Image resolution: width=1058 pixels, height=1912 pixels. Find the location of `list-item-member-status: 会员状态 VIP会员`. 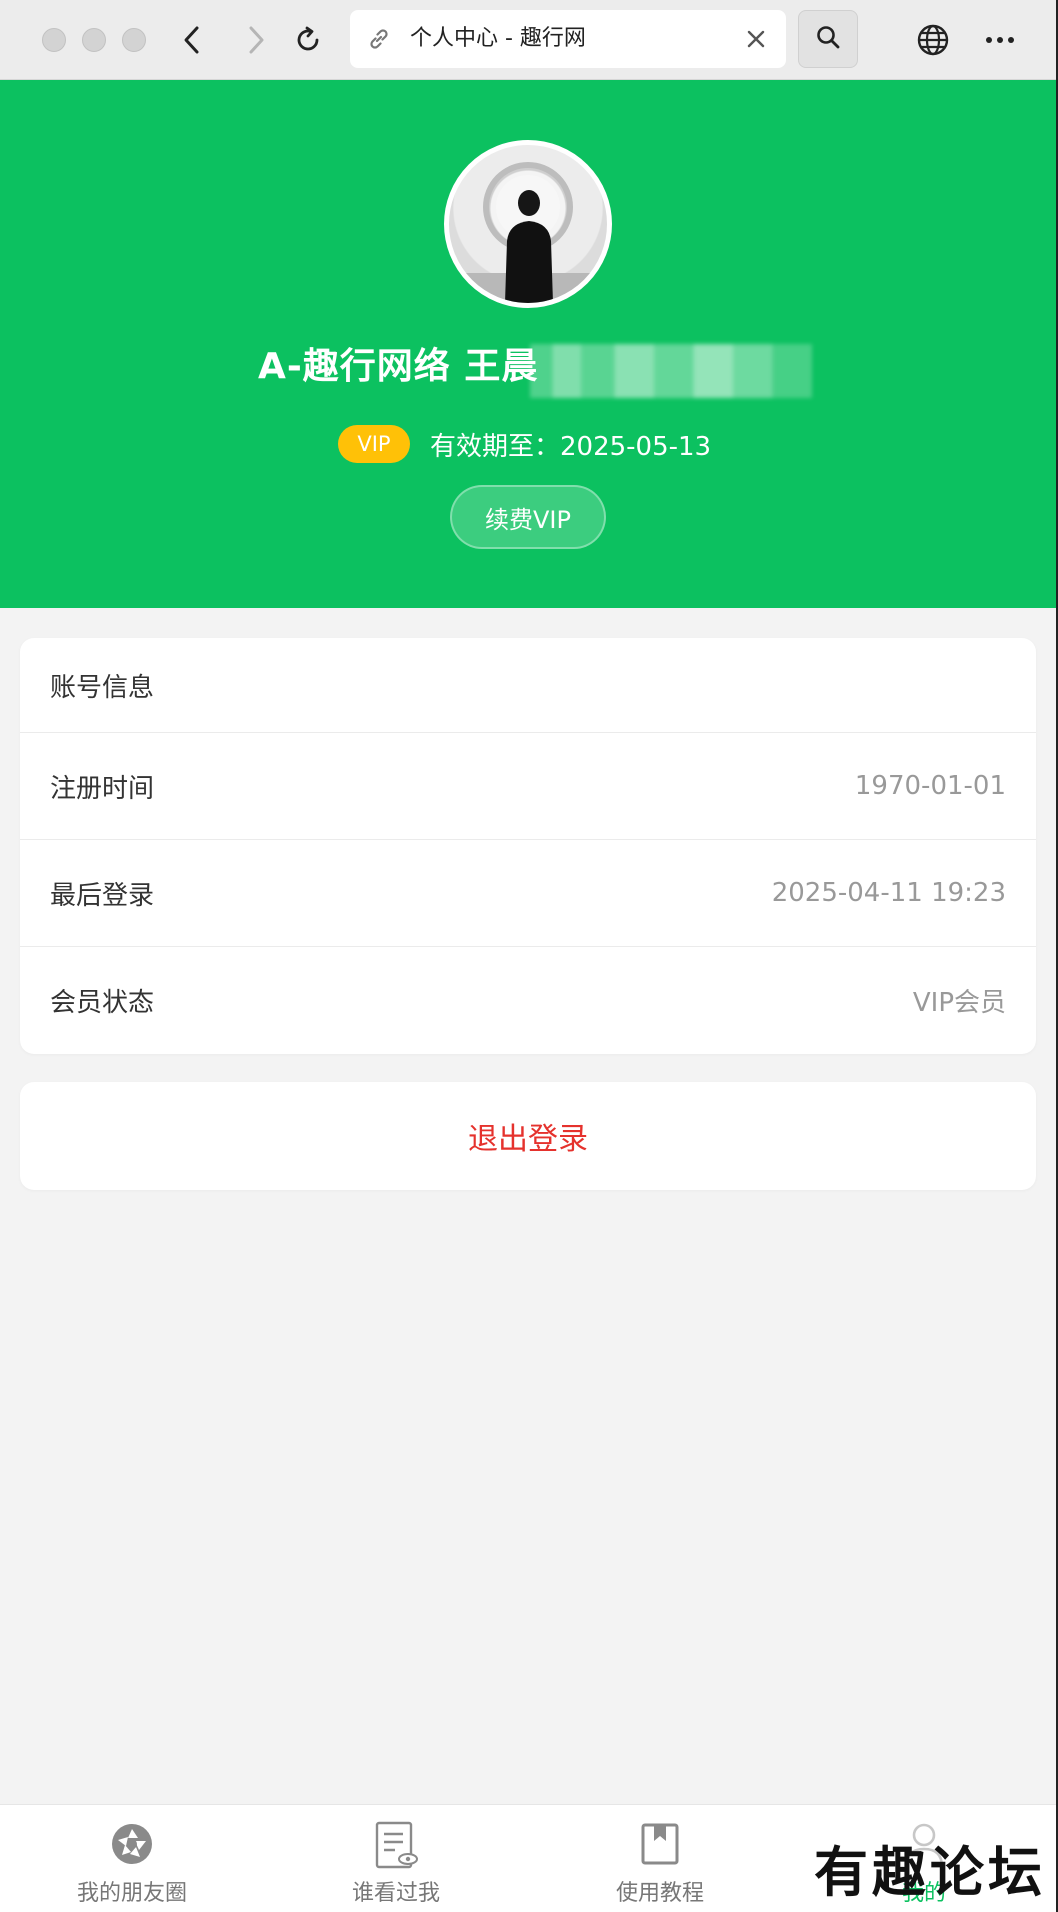

list-item-member-status: 会员状态 VIP会员 is located at coordinates (528, 1000).